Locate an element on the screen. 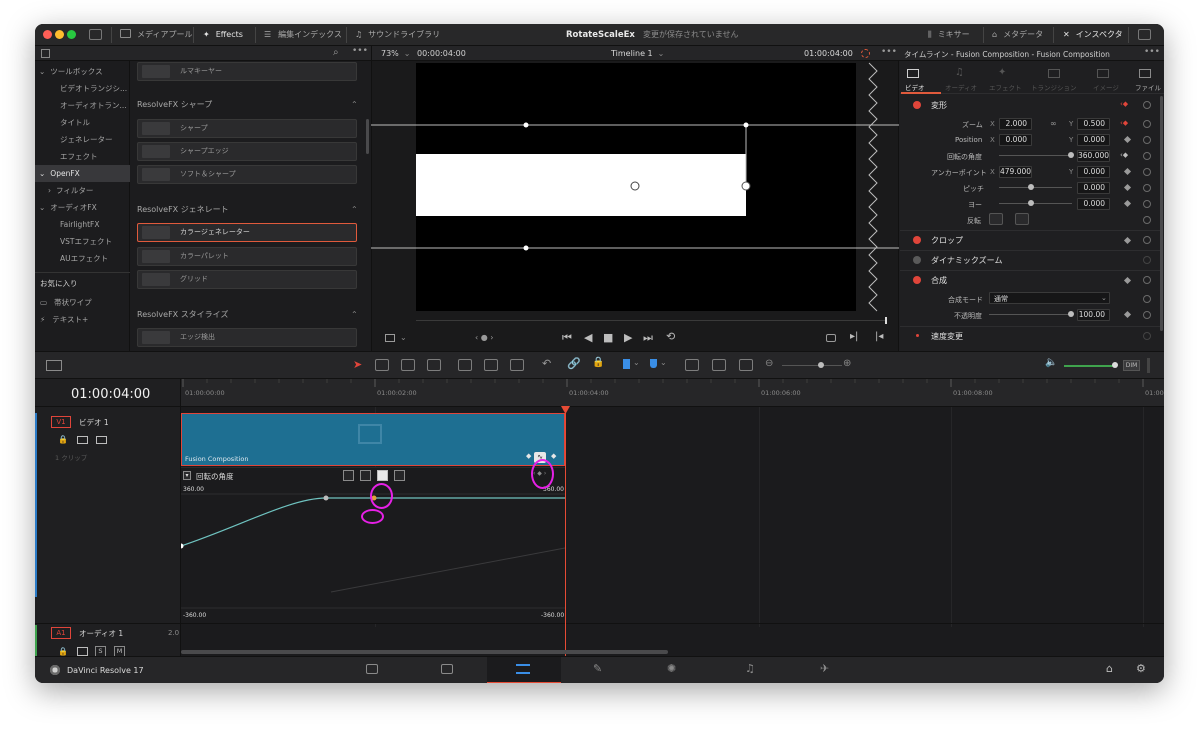 The width and height of the screenshot is (1200, 729). tree-item-openfx: ⌄ OpenFX is located at coordinates (86, 173).